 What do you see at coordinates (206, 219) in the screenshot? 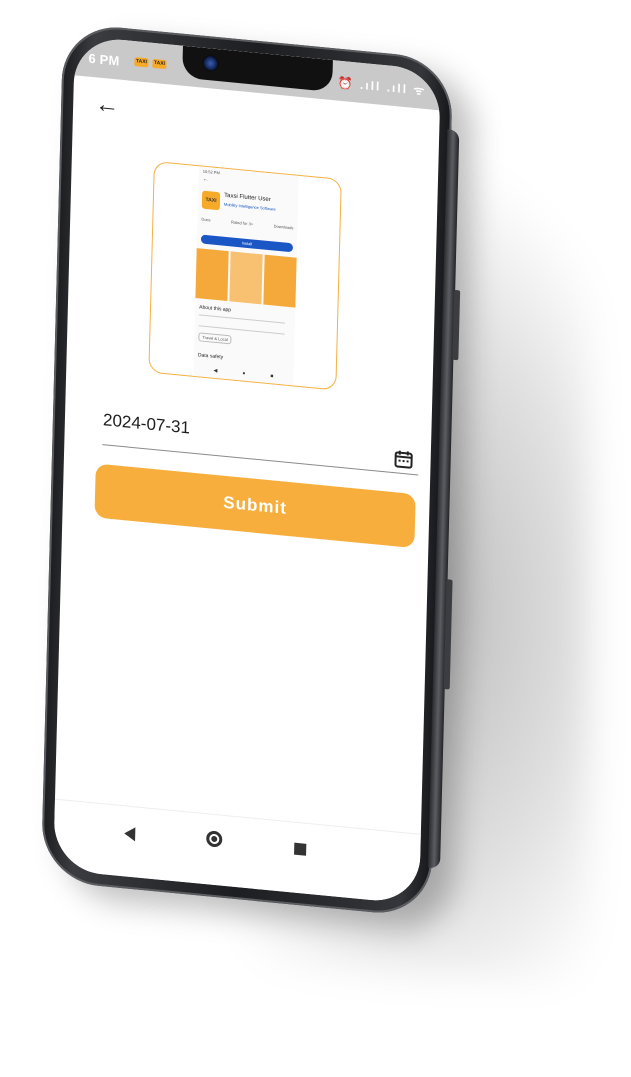
I see `mini-stat: Docs` at bounding box center [206, 219].